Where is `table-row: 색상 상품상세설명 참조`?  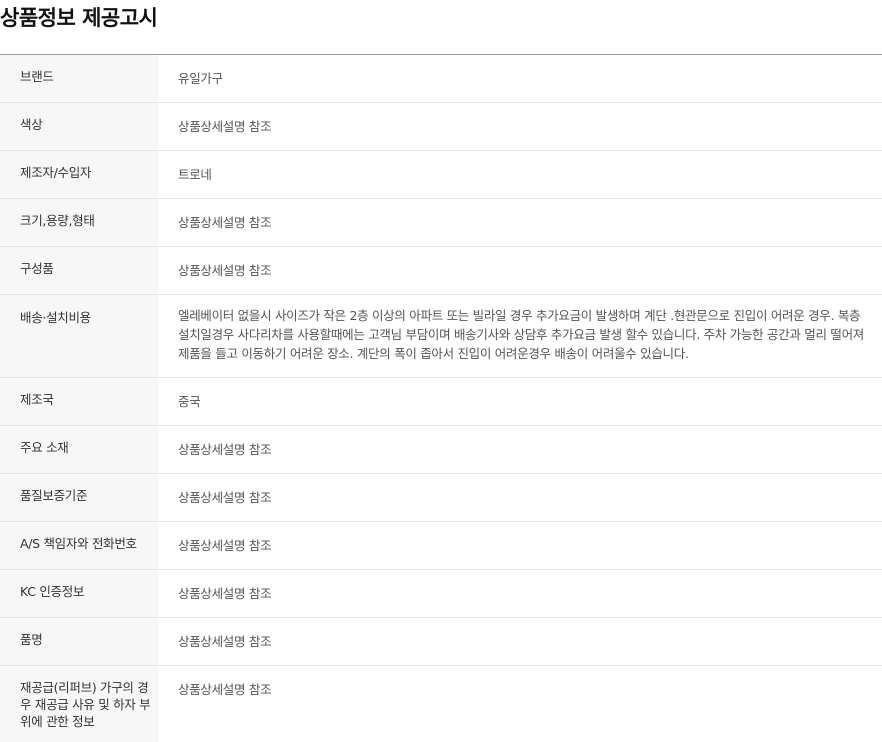 table-row: 색상 상품상세설명 참조 is located at coordinates (441, 127).